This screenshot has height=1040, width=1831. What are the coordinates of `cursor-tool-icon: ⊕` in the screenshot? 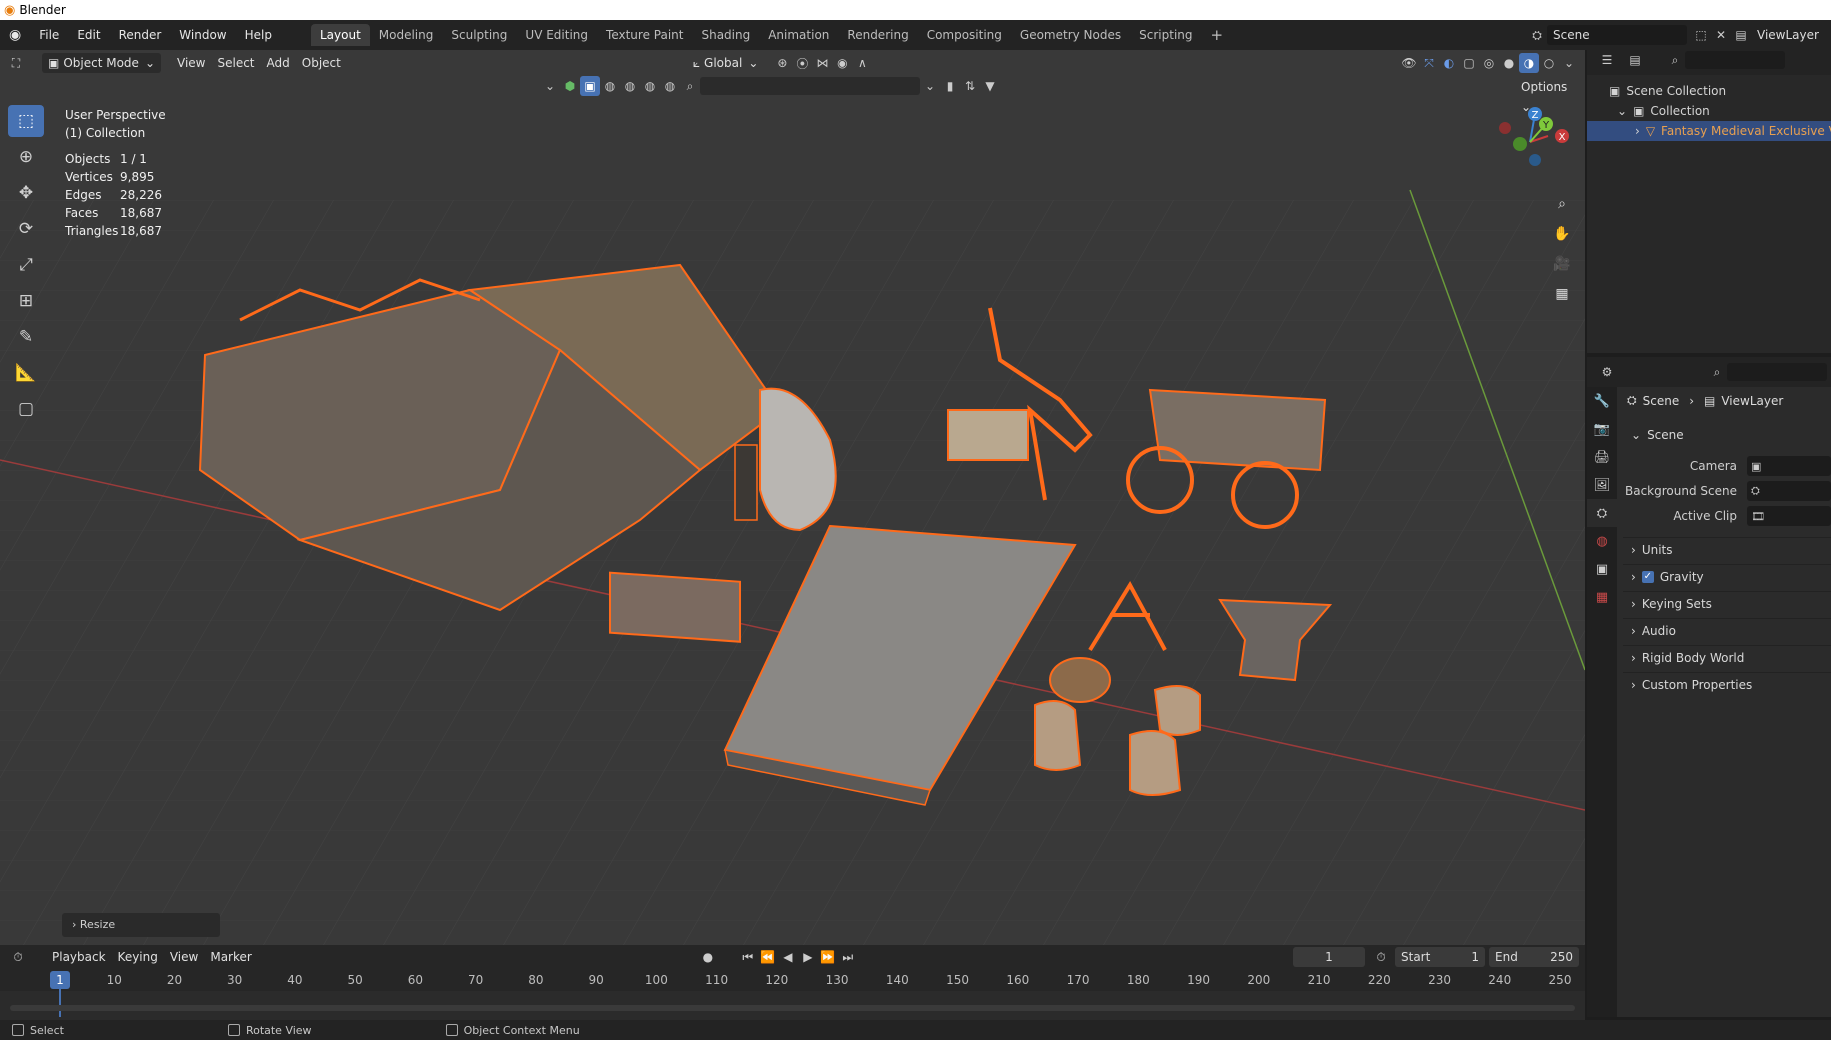 It's located at (26, 157).